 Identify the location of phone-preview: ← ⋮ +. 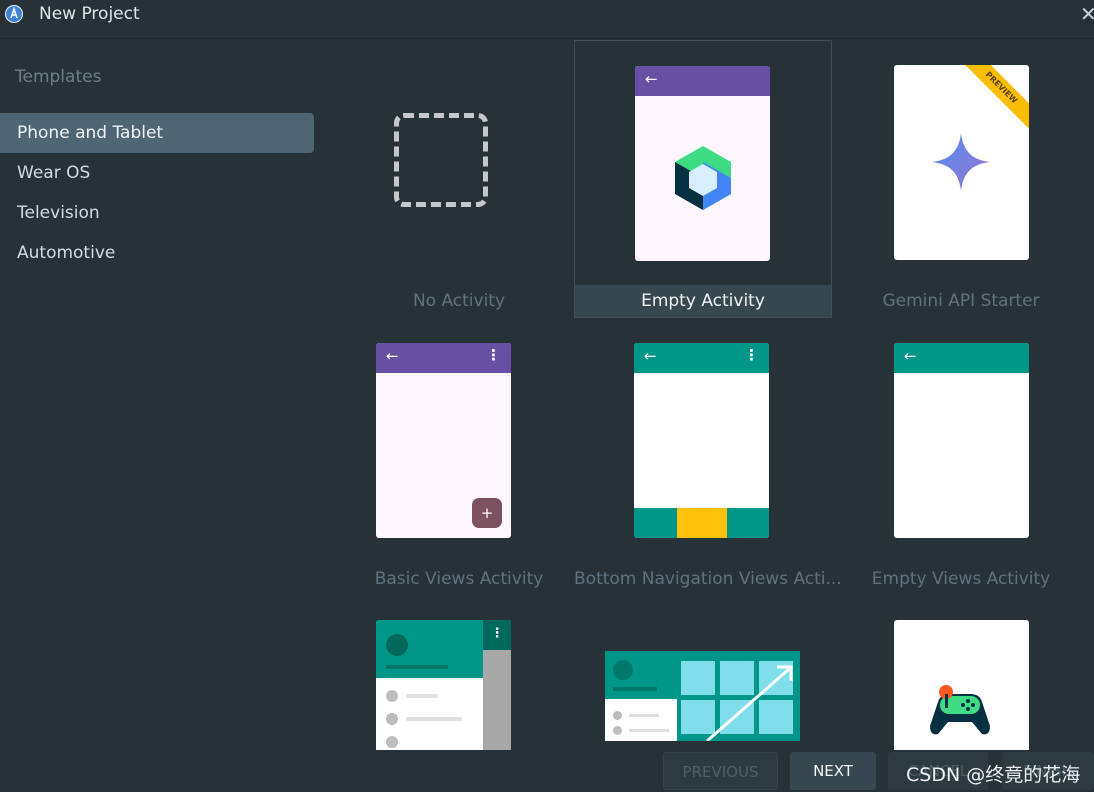
(443, 440).